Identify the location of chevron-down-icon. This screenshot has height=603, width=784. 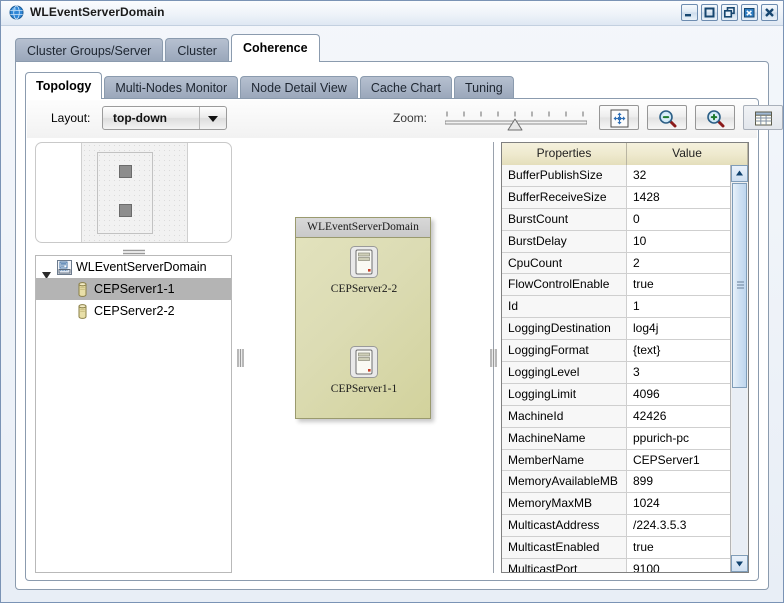
(212, 118).